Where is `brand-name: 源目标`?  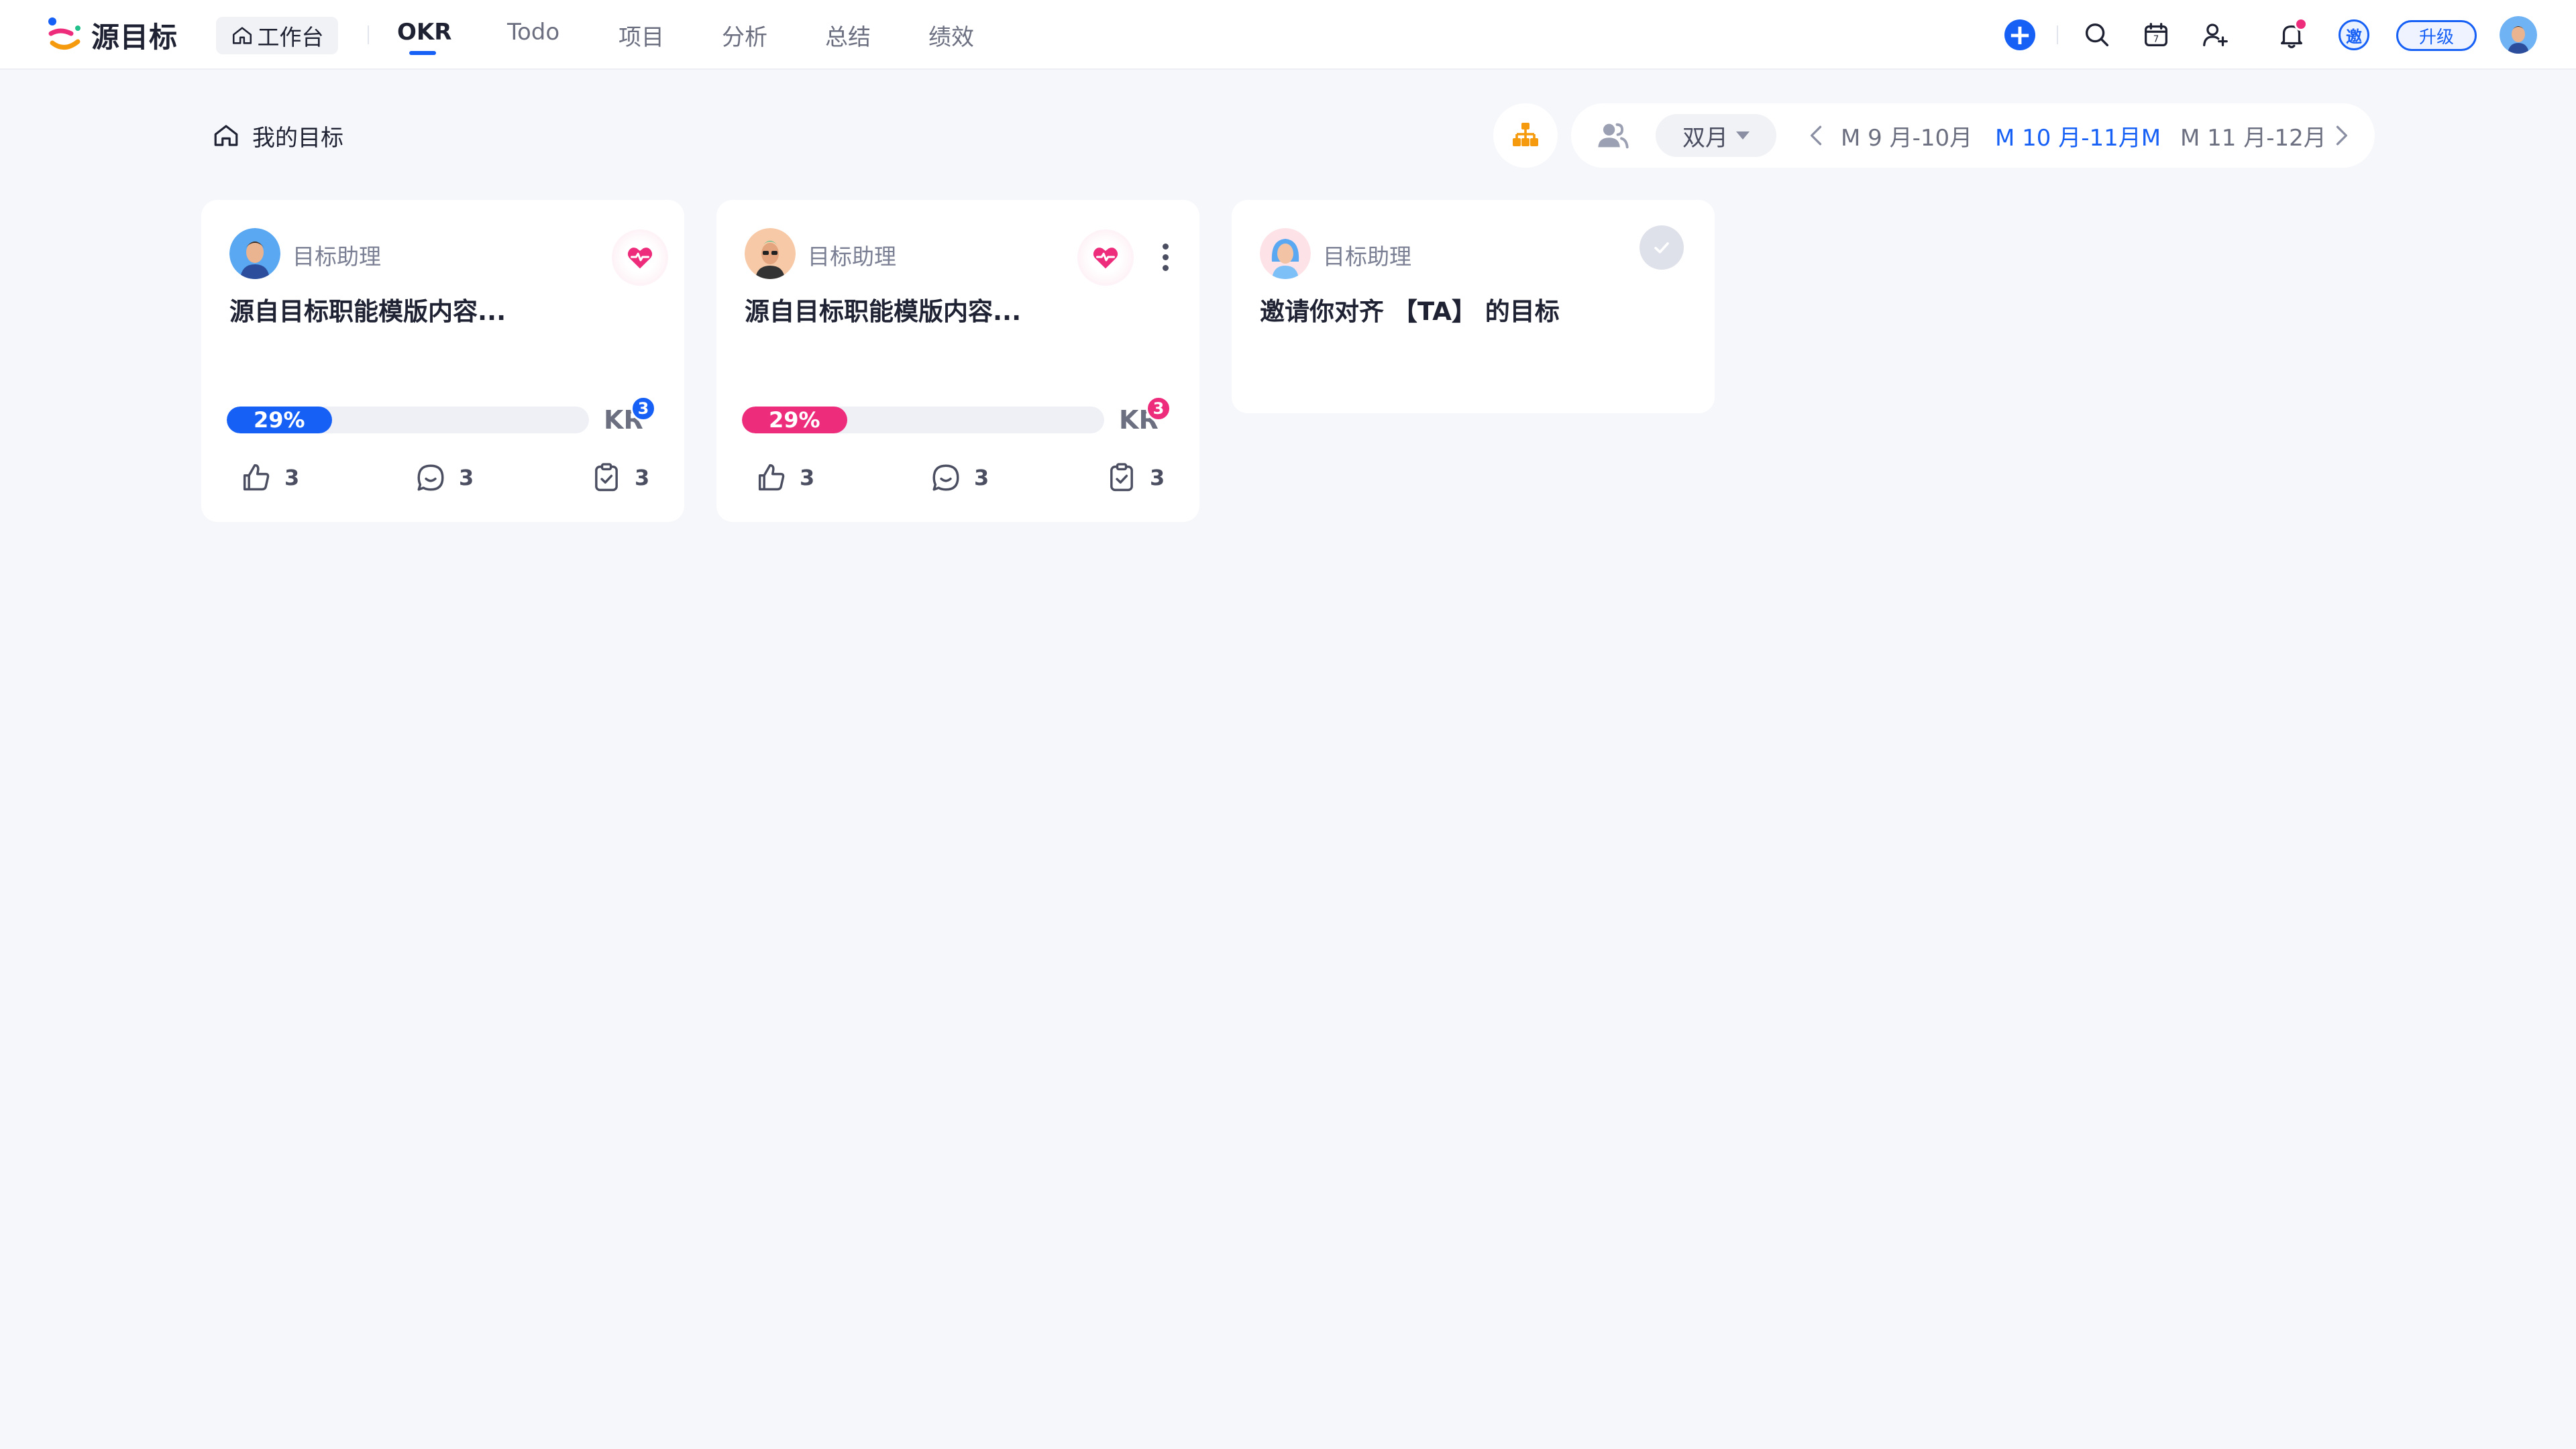
brand-name: 源目标 is located at coordinates (134, 37).